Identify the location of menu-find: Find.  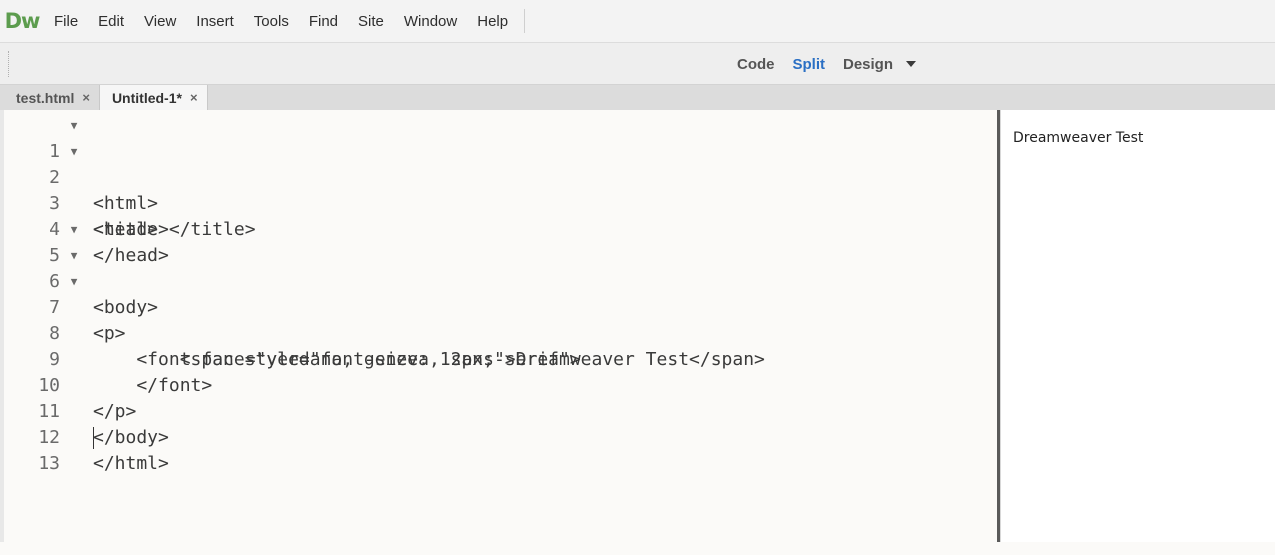
(323, 21).